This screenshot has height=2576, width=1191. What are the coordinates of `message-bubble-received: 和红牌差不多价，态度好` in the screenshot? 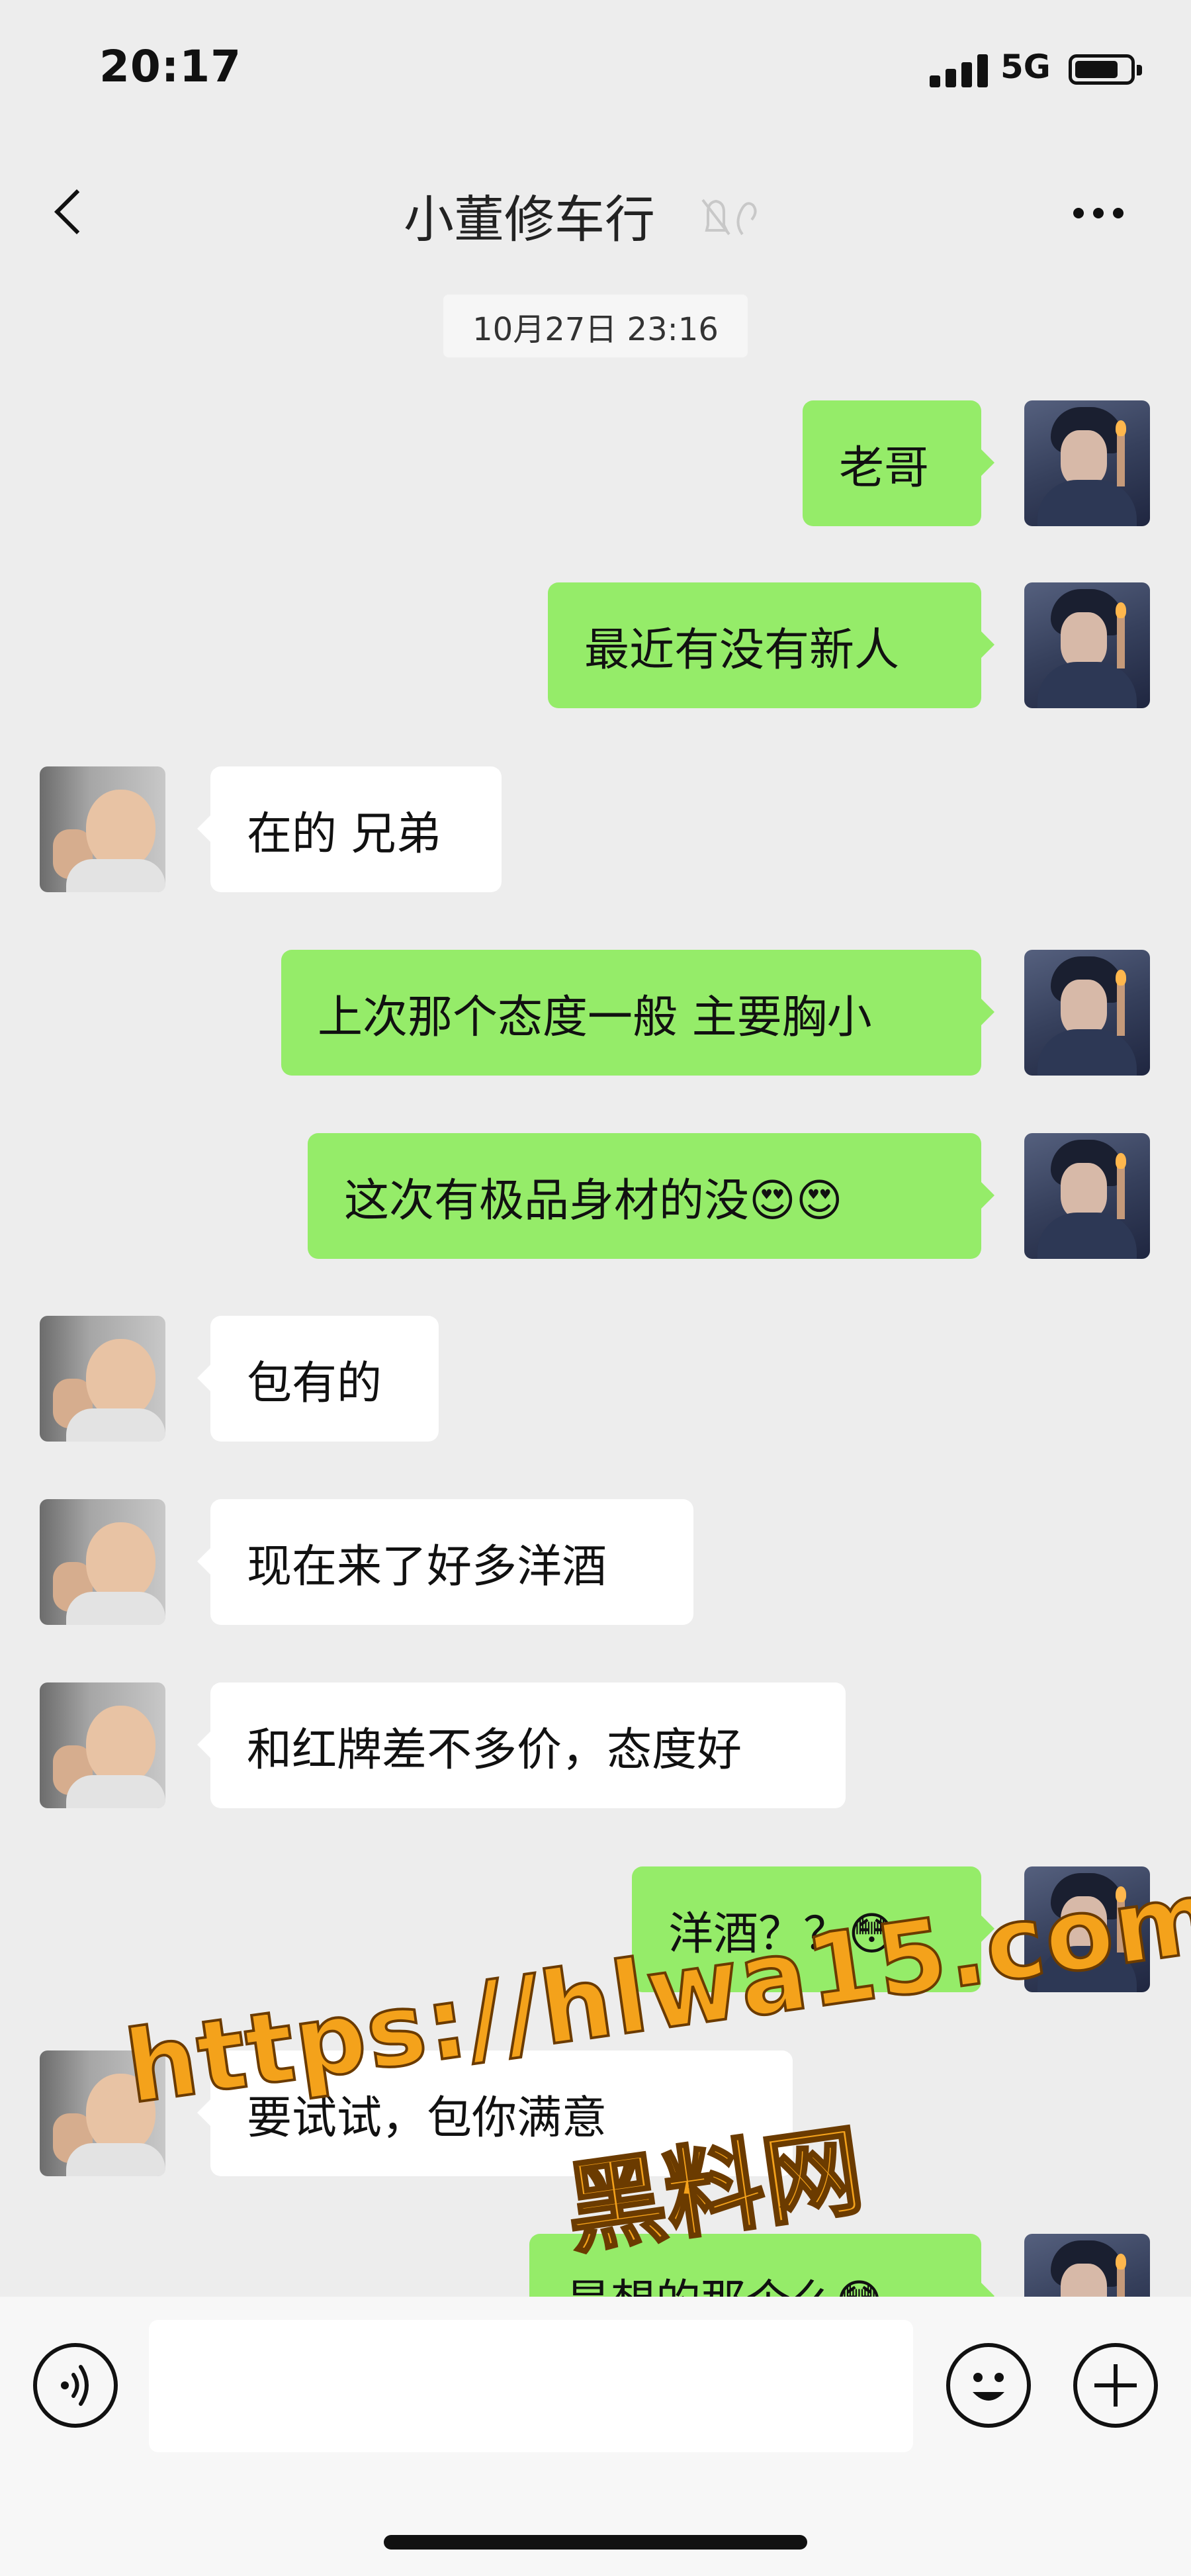 It's located at (521, 1745).